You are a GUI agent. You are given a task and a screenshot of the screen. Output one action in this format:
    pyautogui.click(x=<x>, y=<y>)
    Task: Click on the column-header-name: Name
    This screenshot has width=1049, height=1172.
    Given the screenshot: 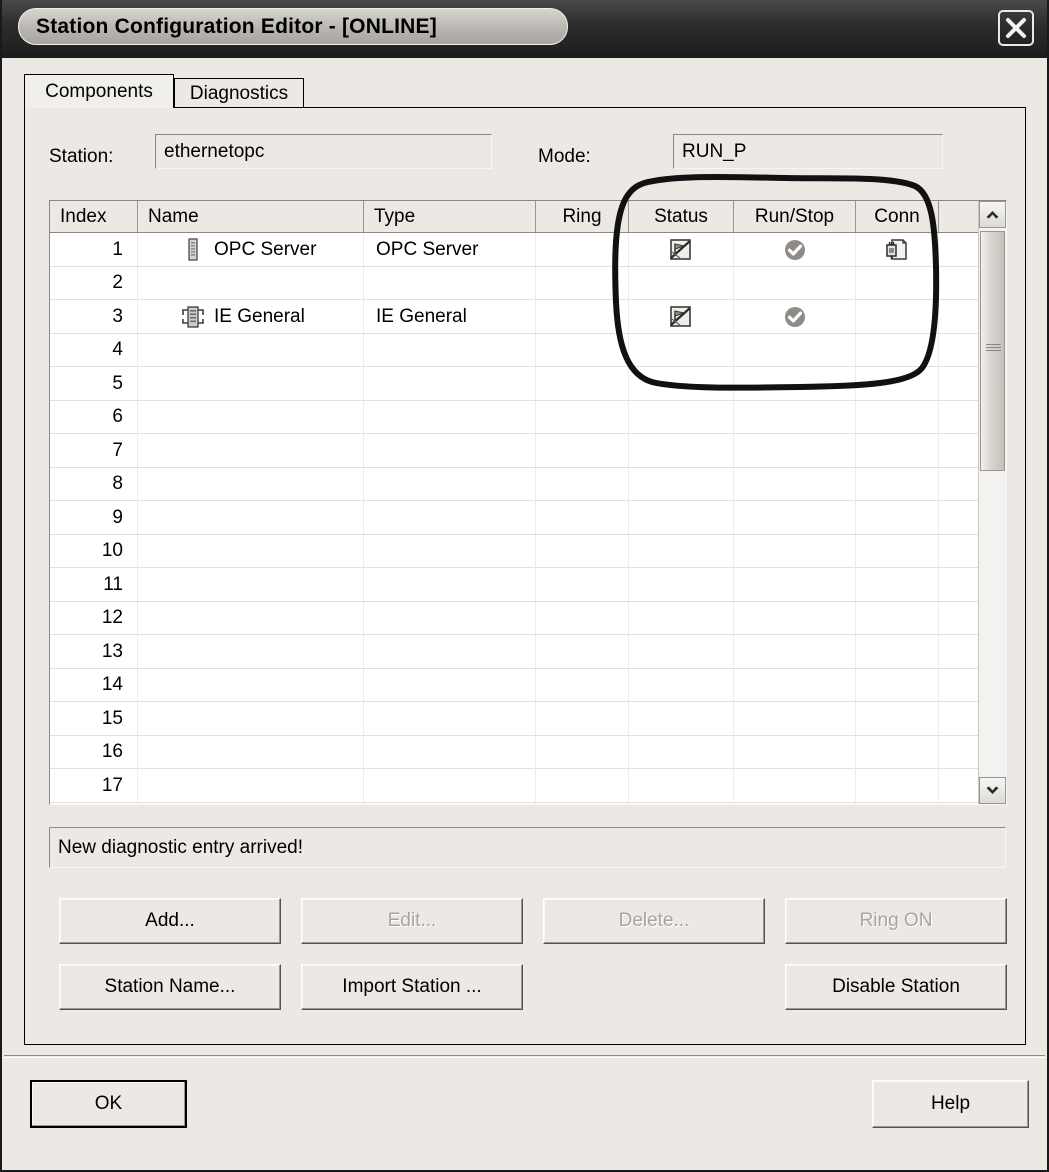 What is the action you would take?
    pyautogui.click(x=251, y=216)
    